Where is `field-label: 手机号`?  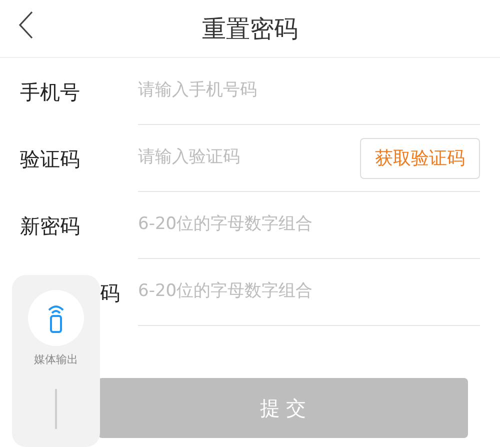 field-label: 手机号 is located at coordinates (50, 92).